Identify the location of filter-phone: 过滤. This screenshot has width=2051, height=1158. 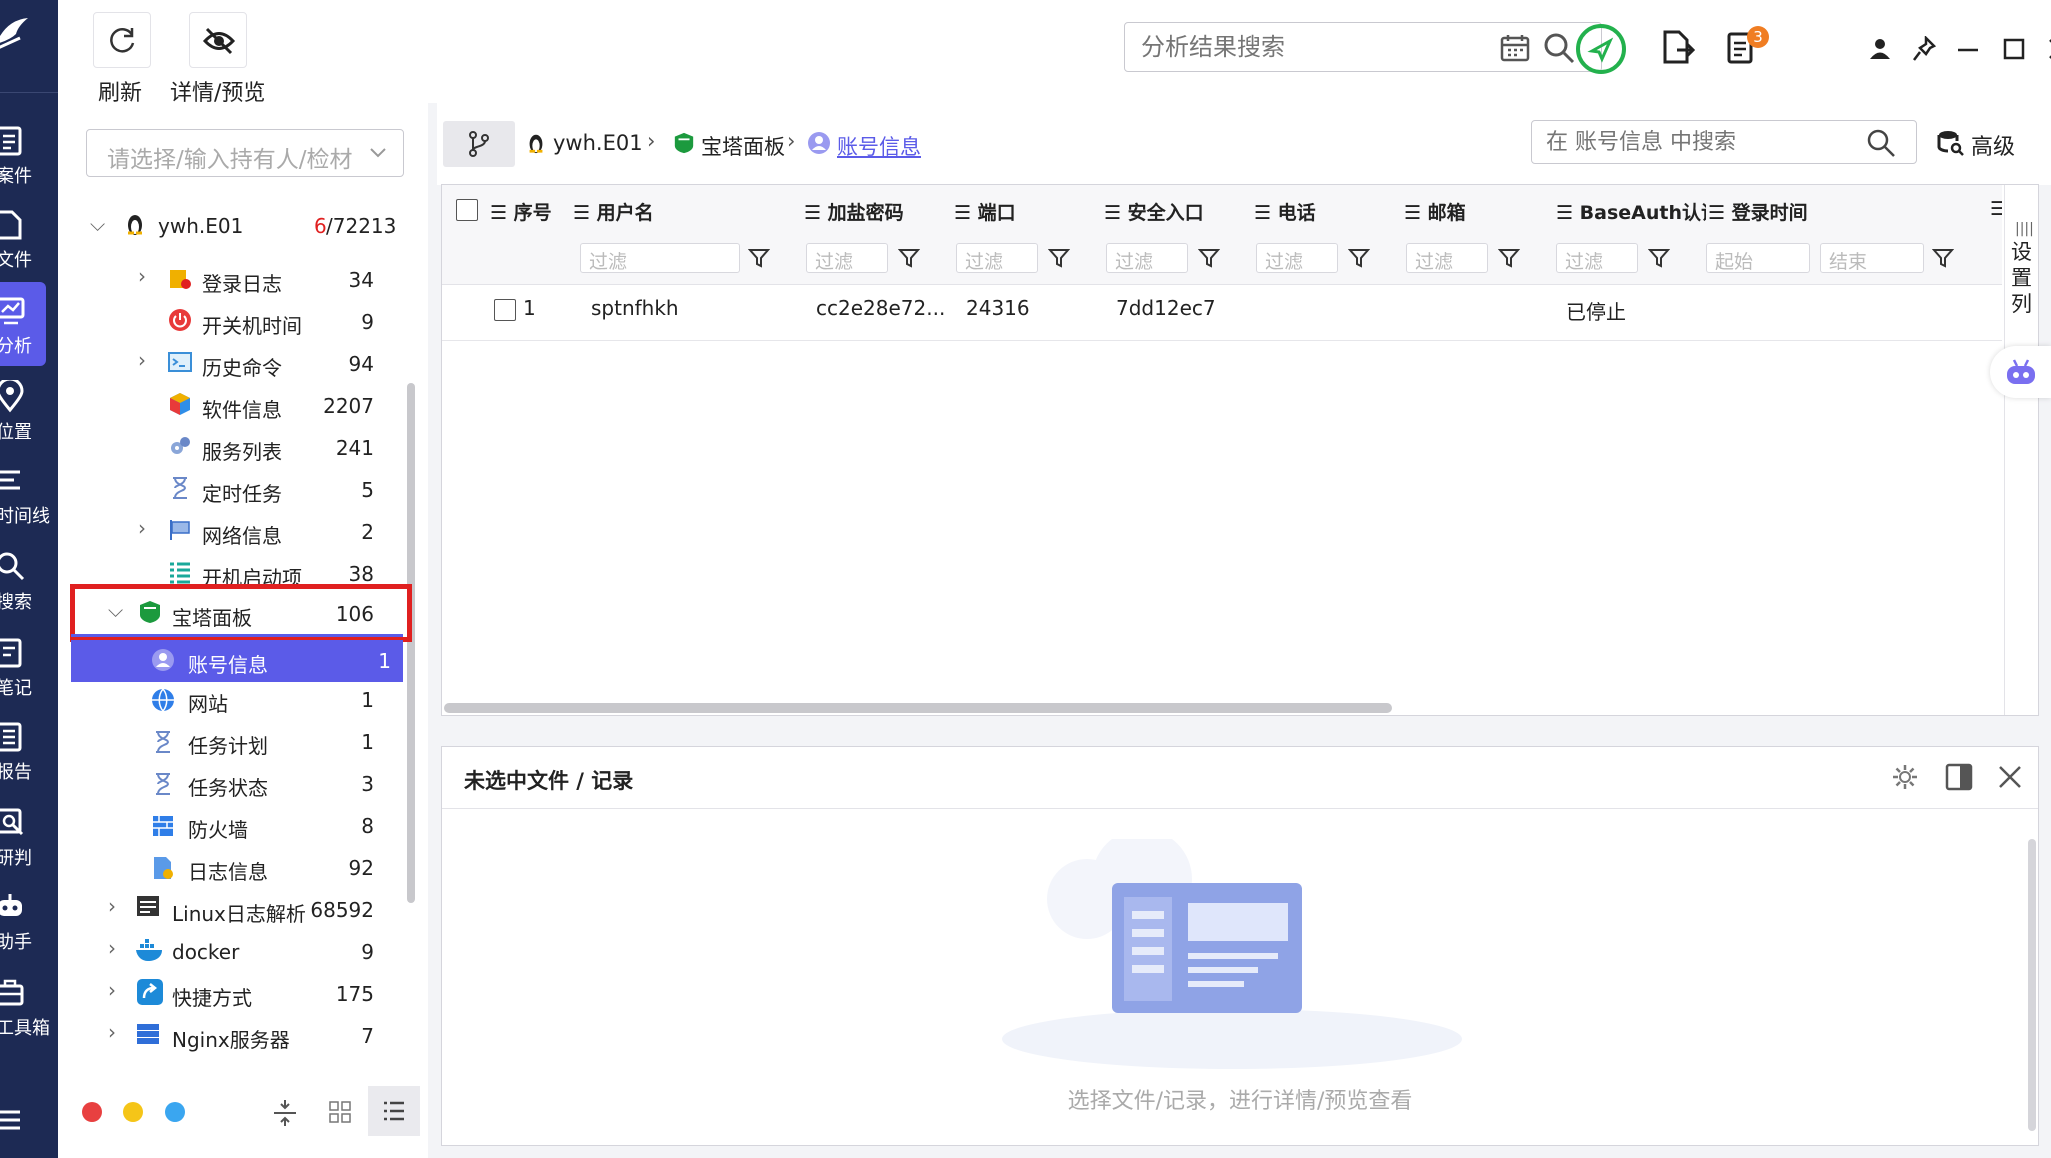
(1297, 258).